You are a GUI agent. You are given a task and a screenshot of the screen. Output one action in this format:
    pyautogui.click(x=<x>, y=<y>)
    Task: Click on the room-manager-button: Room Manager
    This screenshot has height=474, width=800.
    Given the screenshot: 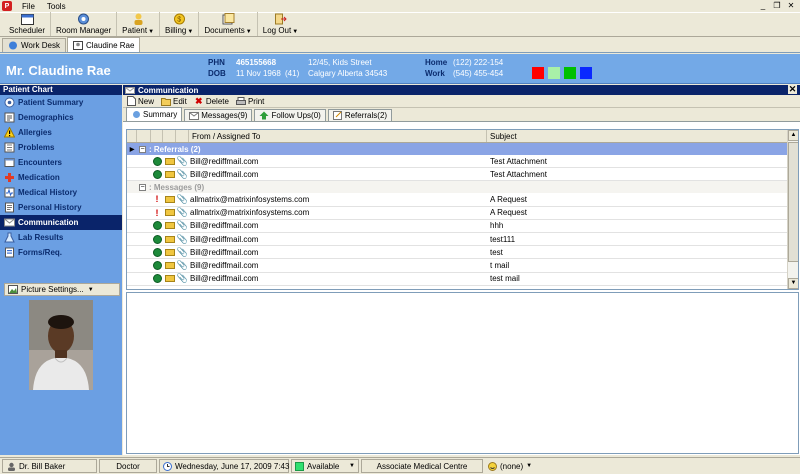 What is the action you would take?
    pyautogui.click(x=84, y=24)
    